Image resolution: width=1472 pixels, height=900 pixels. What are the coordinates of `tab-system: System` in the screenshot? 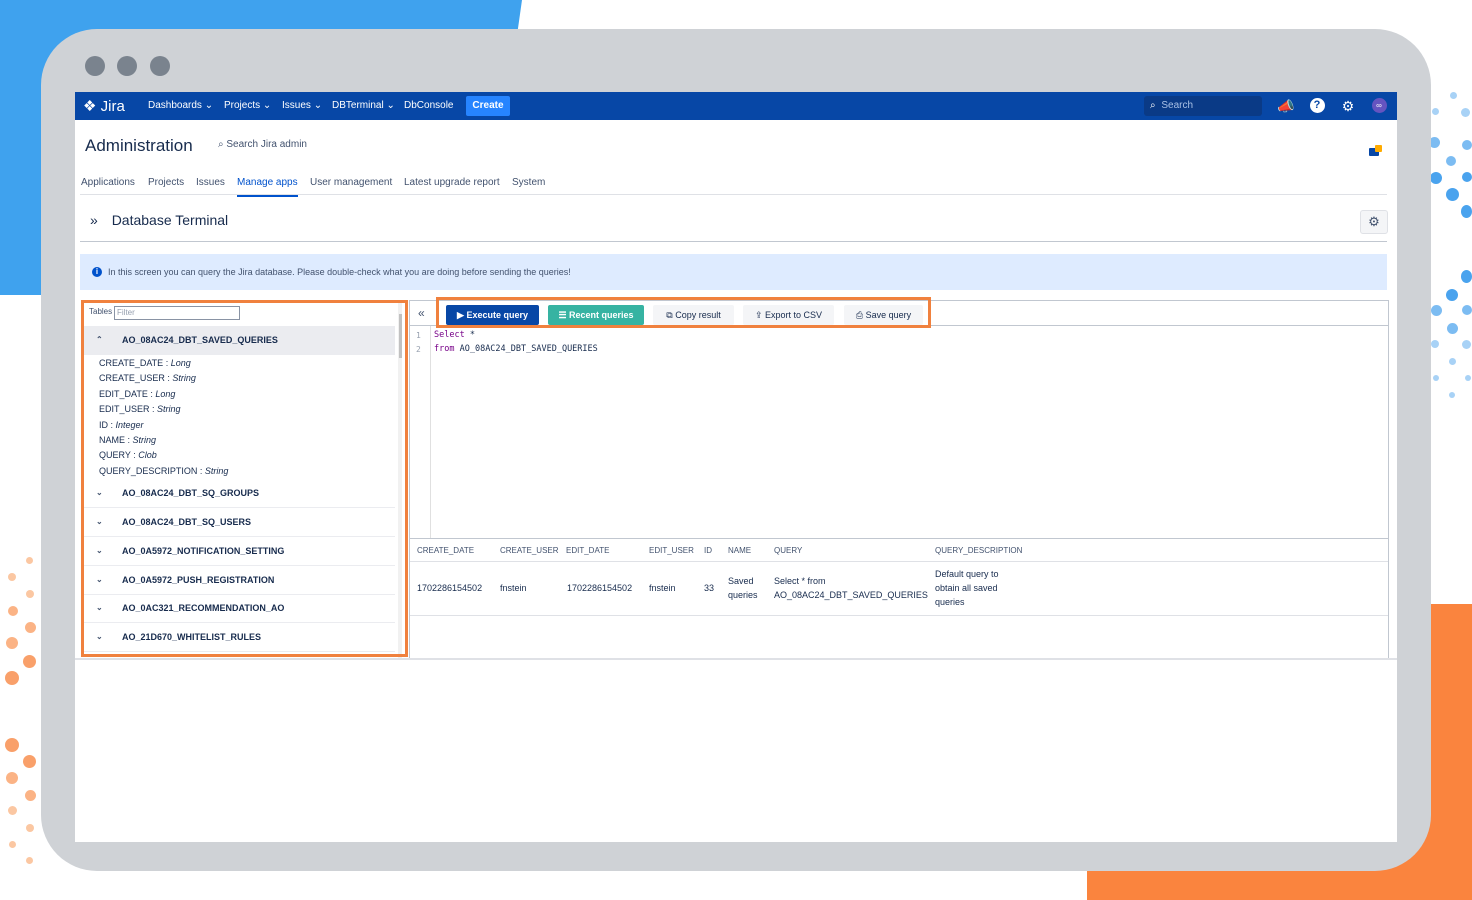 It's located at (528, 182).